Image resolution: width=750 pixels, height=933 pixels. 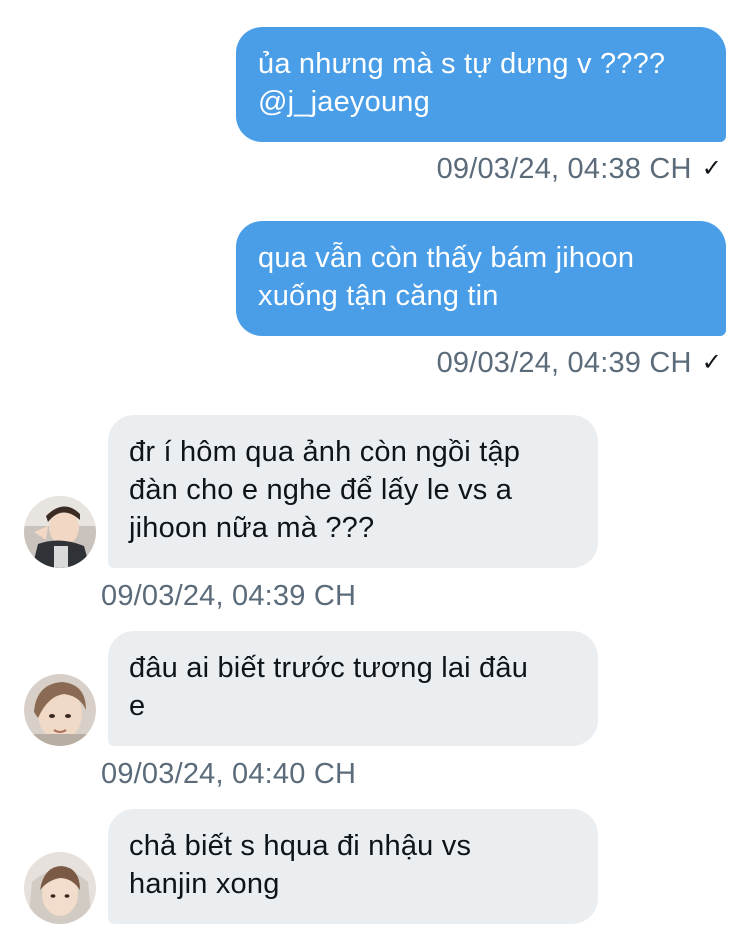 I want to click on timestamp-text: 09/03/24, 04:40 CH, so click(x=229, y=774).